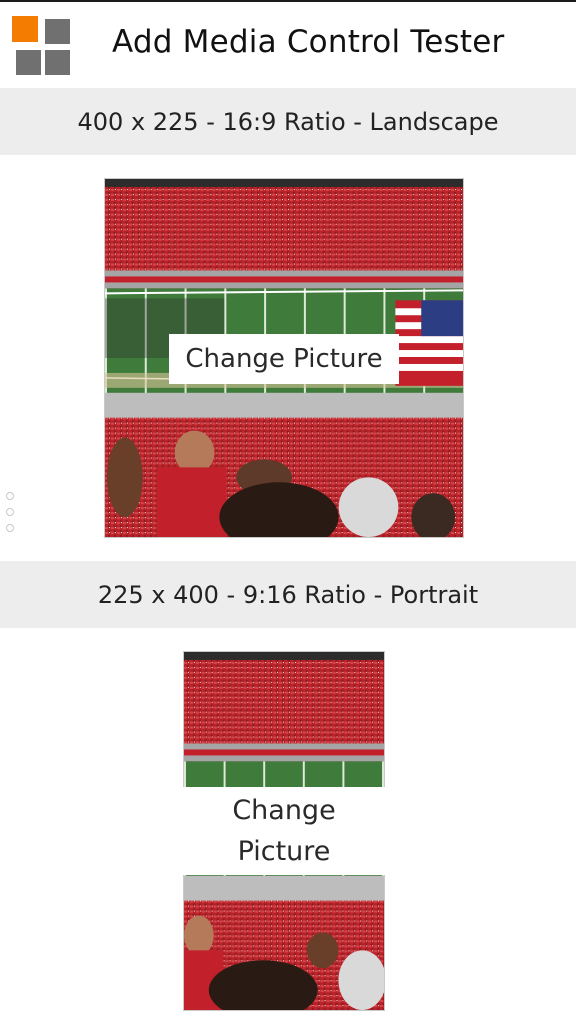 This screenshot has height=1024, width=576. What do you see at coordinates (284, 831) in the screenshot?
I see `change-picture-button-portrait: Change Picture` at bounding box center [284, 831].